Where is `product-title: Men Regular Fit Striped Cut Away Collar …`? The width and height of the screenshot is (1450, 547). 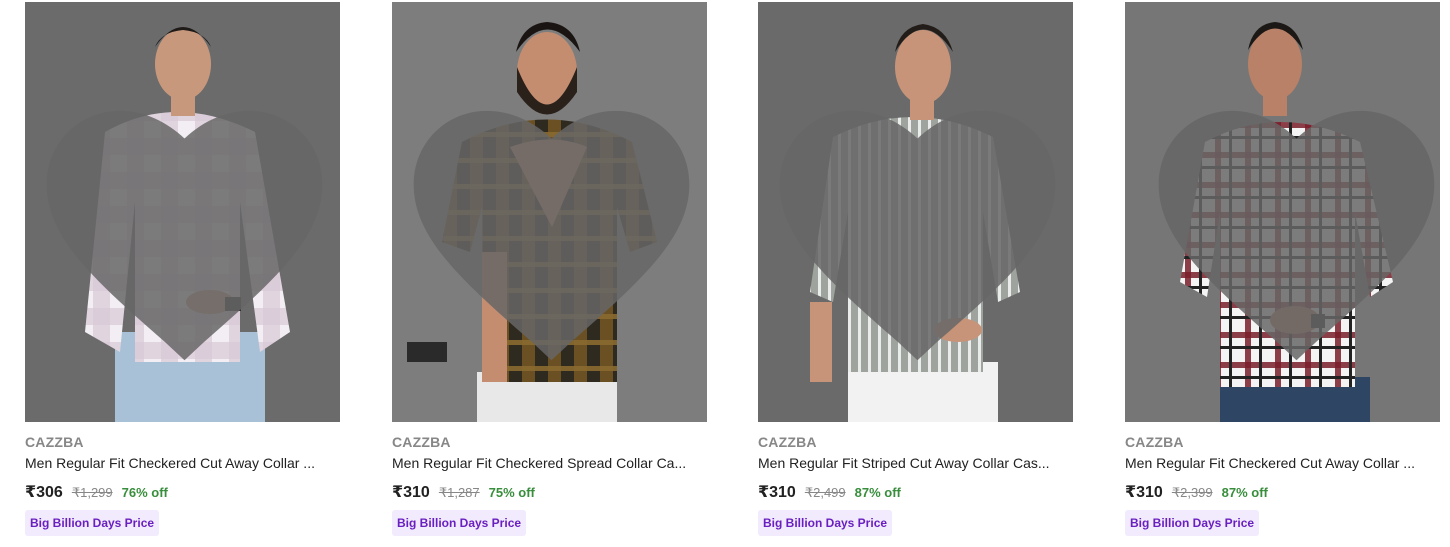
product-title: Men Regular Fit Striped Cut Away Collar … is located at coordinates (915, 463).